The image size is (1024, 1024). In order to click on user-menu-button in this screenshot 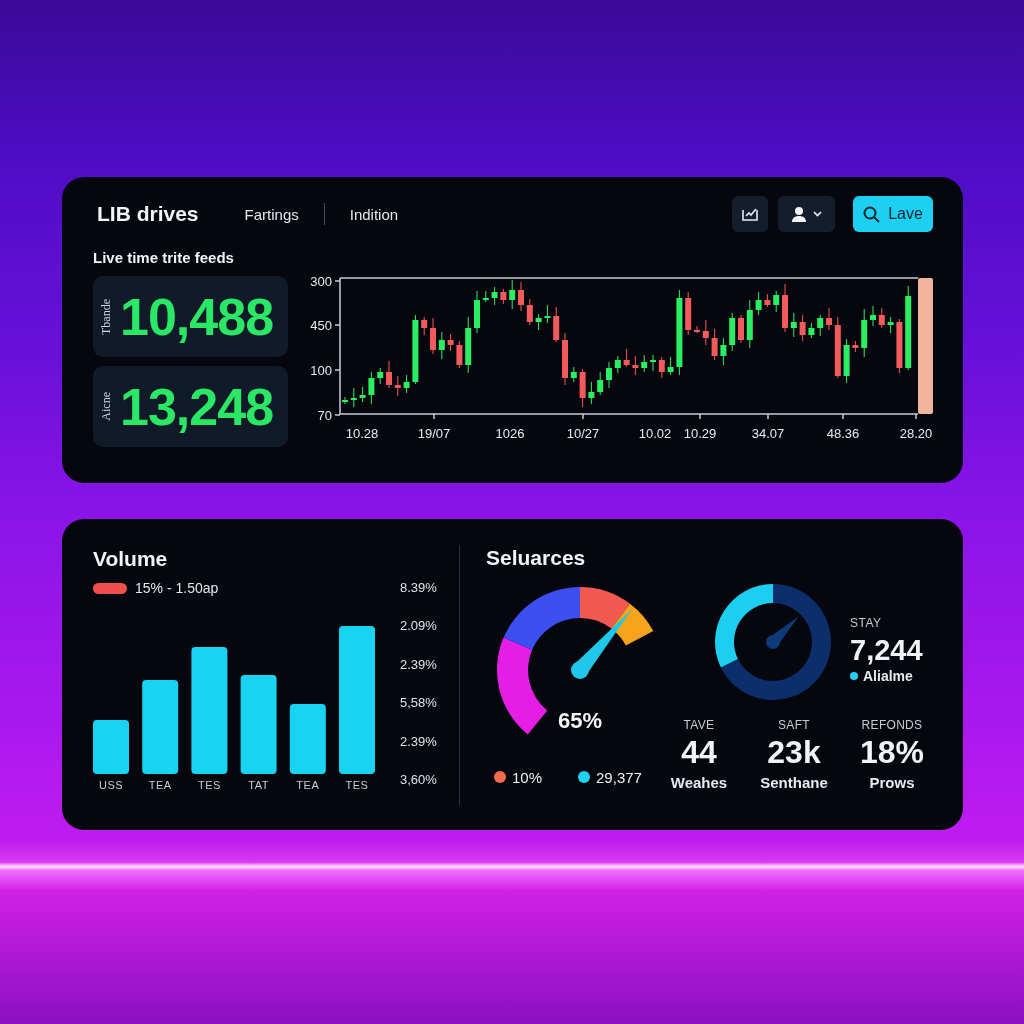, I will do `click(806, 214)`.